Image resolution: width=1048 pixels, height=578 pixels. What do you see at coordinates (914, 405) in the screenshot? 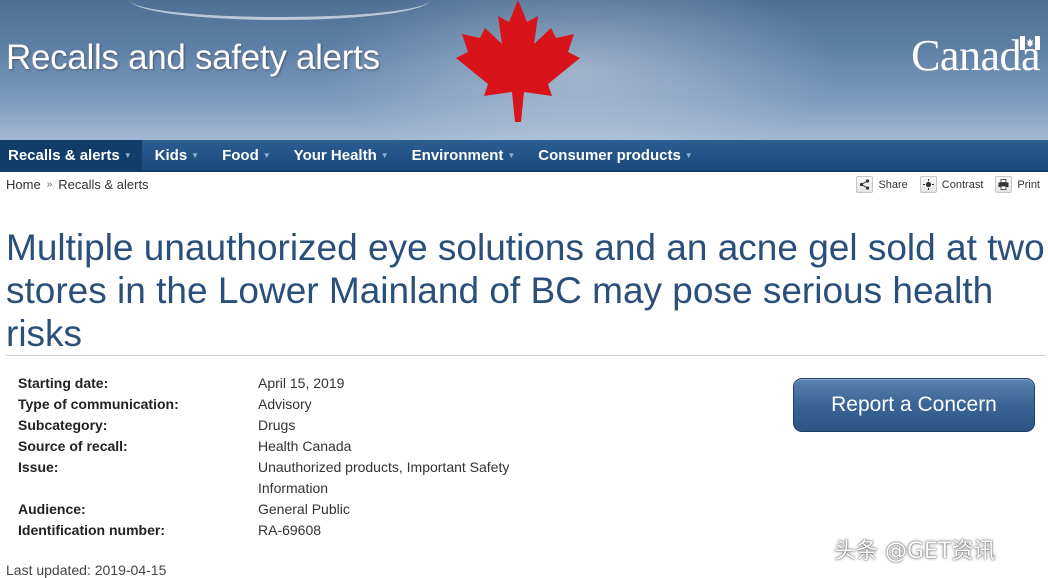
I see `report-concern-button: Report a Concern` at bounding box center [914, 405].